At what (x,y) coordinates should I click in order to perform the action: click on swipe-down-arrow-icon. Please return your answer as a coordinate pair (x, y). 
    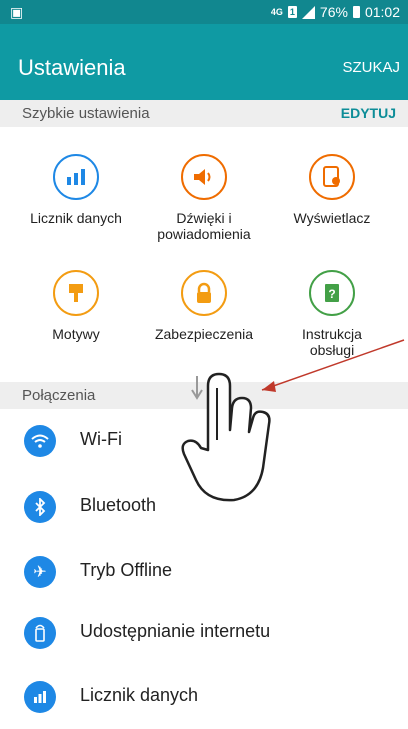
    Looking at the image, I should click on (197, 388).